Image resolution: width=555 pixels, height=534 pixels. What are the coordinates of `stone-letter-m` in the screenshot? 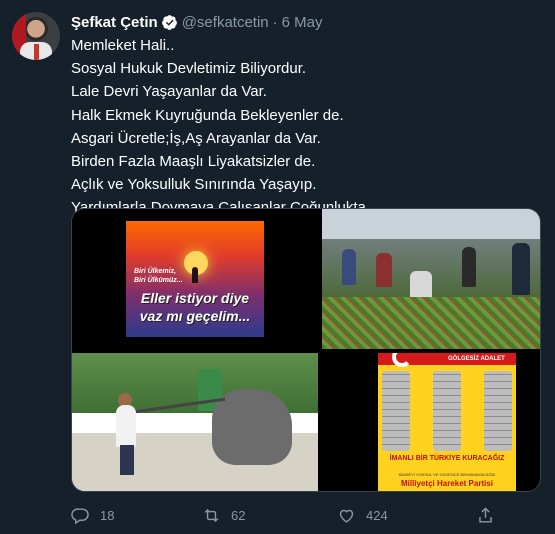 It's located at (396, 411).